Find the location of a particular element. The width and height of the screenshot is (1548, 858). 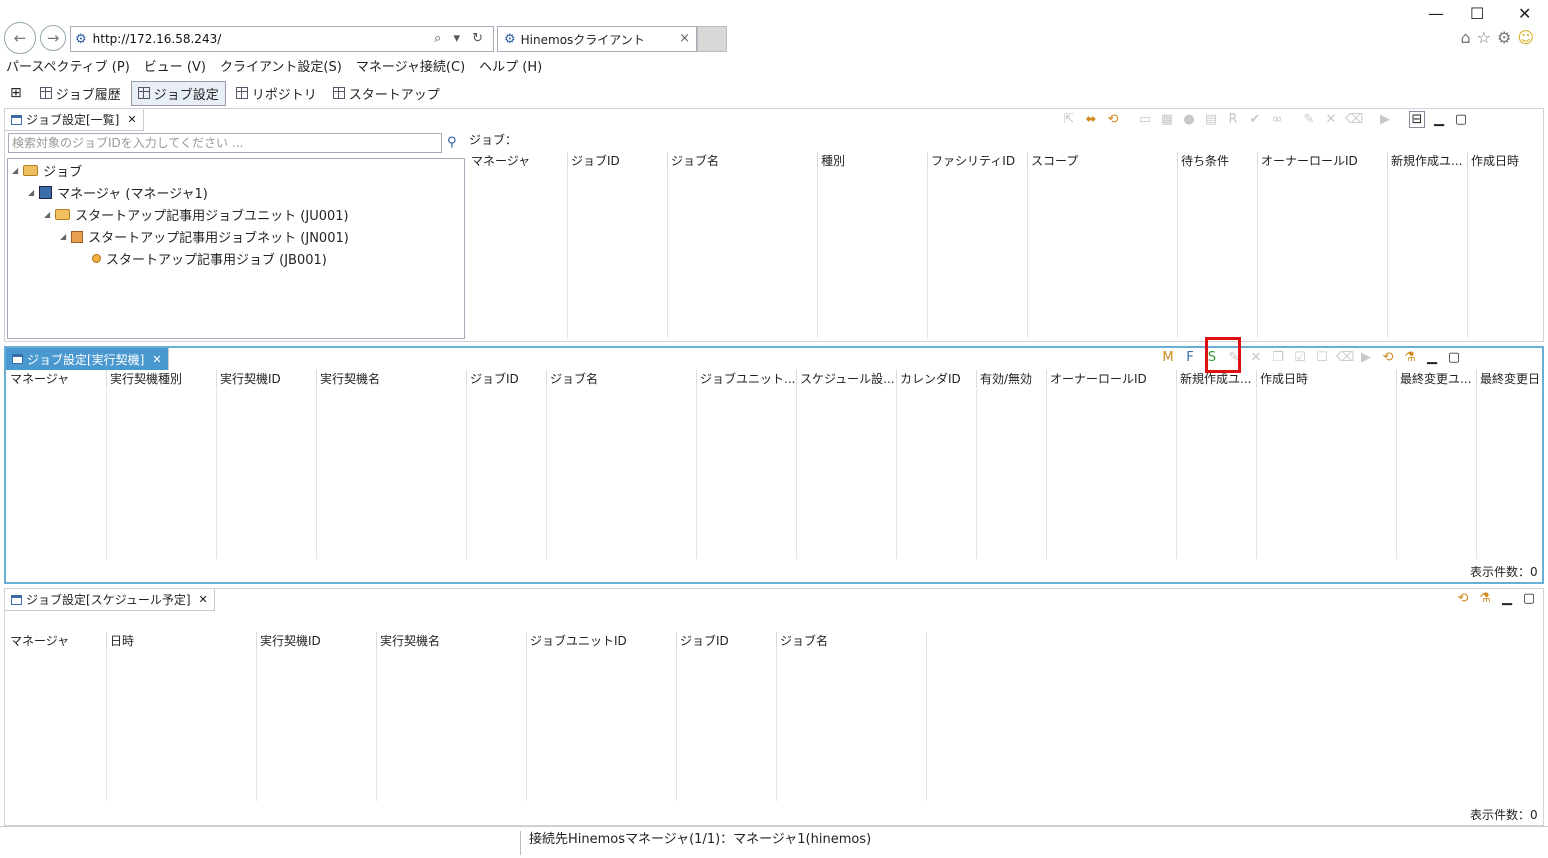

tree-view-icon: ⊟ is located at coordinates (1417, 119).